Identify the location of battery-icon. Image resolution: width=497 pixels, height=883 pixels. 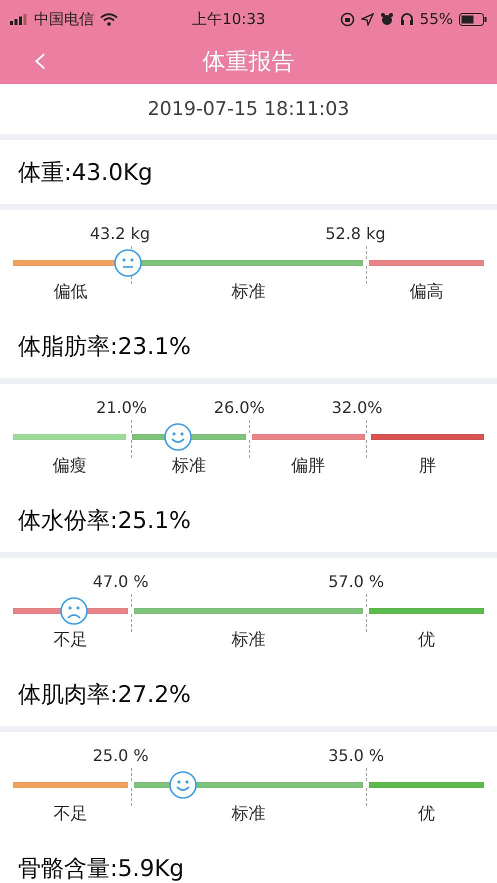
(473, 19).